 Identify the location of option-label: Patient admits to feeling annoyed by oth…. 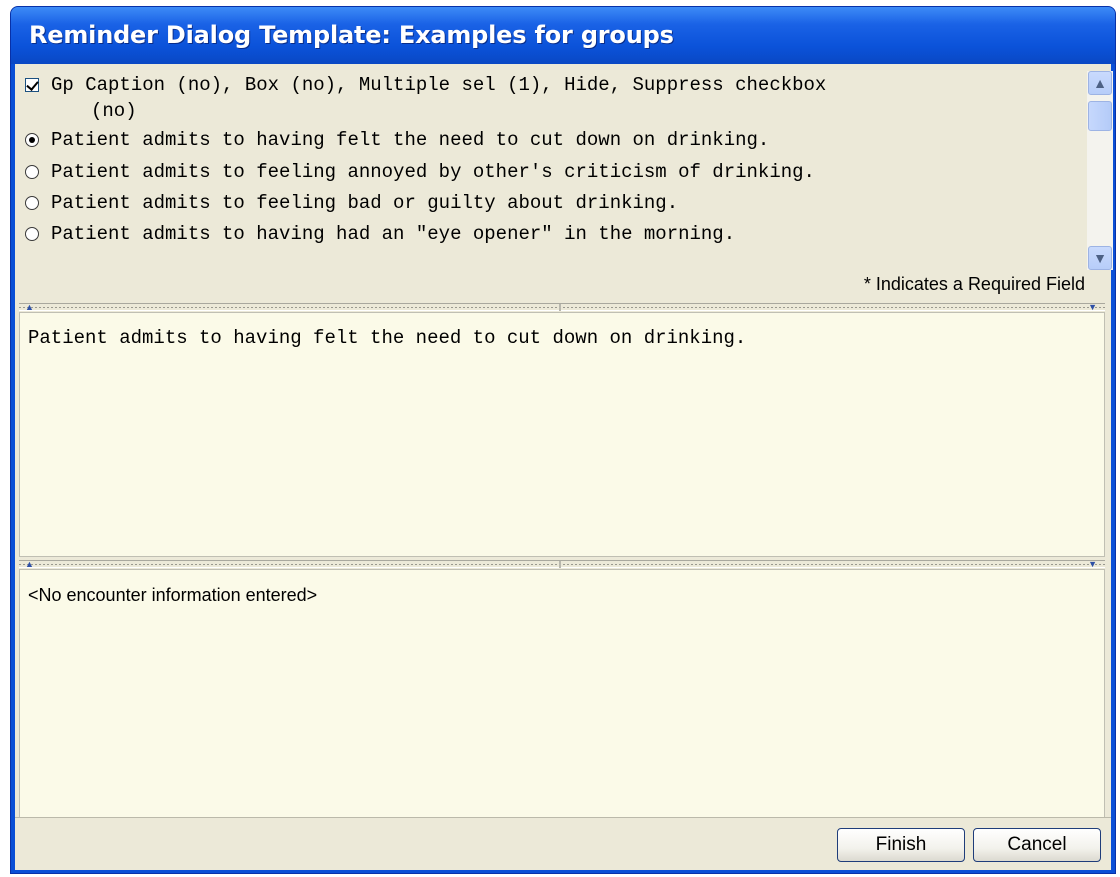
(433, 172).